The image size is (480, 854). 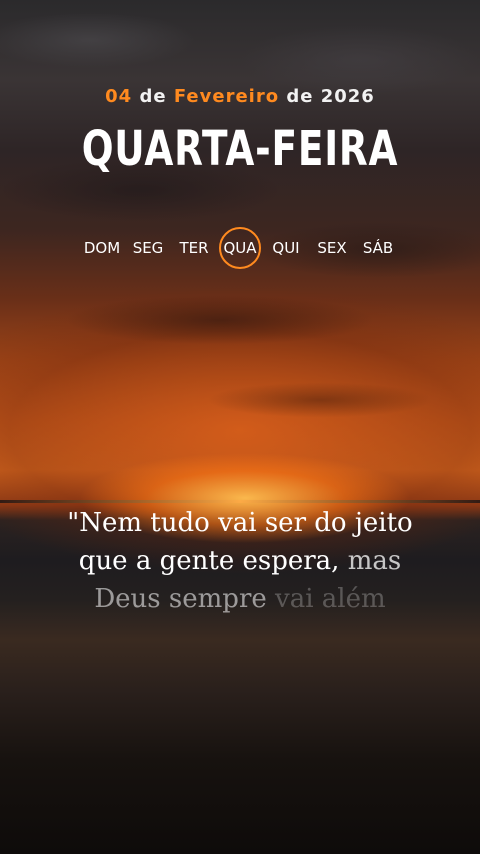 What do you see at coordinates (300, 96) in the screenshot?
I see `date-connector-2: de` at bounding box center [300, 96].